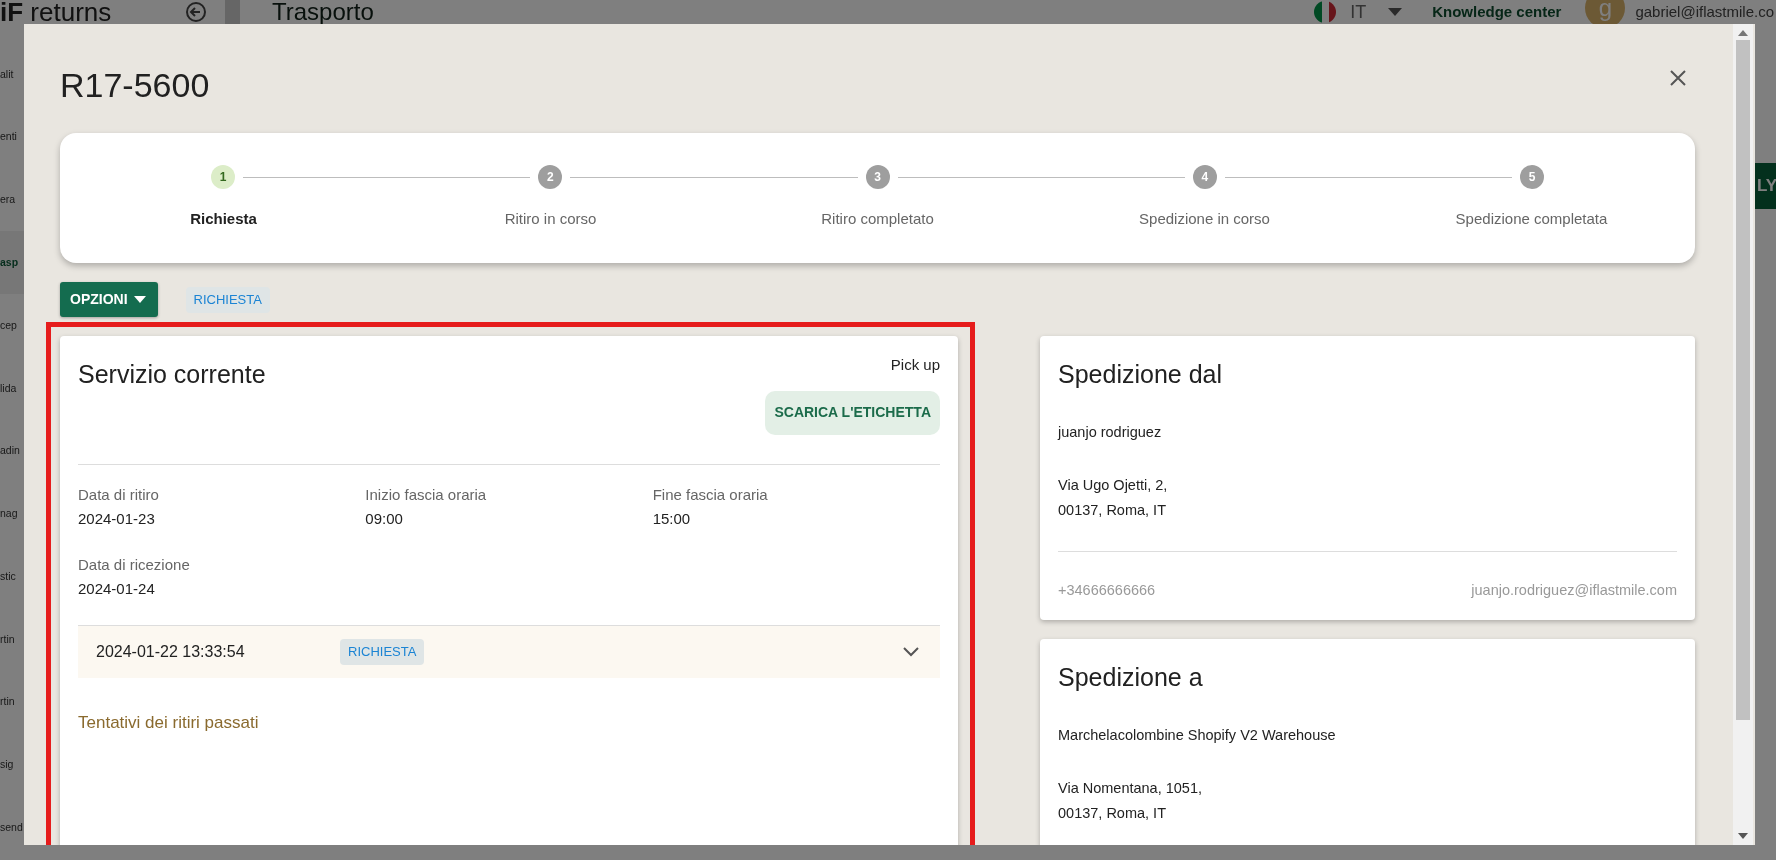 Image resolution: width=1776 pixels, height=860 pixels. What do you see at coordinates (1204, 219) in the screenshot?
I see `step-label: Spedizione in corso` at bounding box center [1204, 219].